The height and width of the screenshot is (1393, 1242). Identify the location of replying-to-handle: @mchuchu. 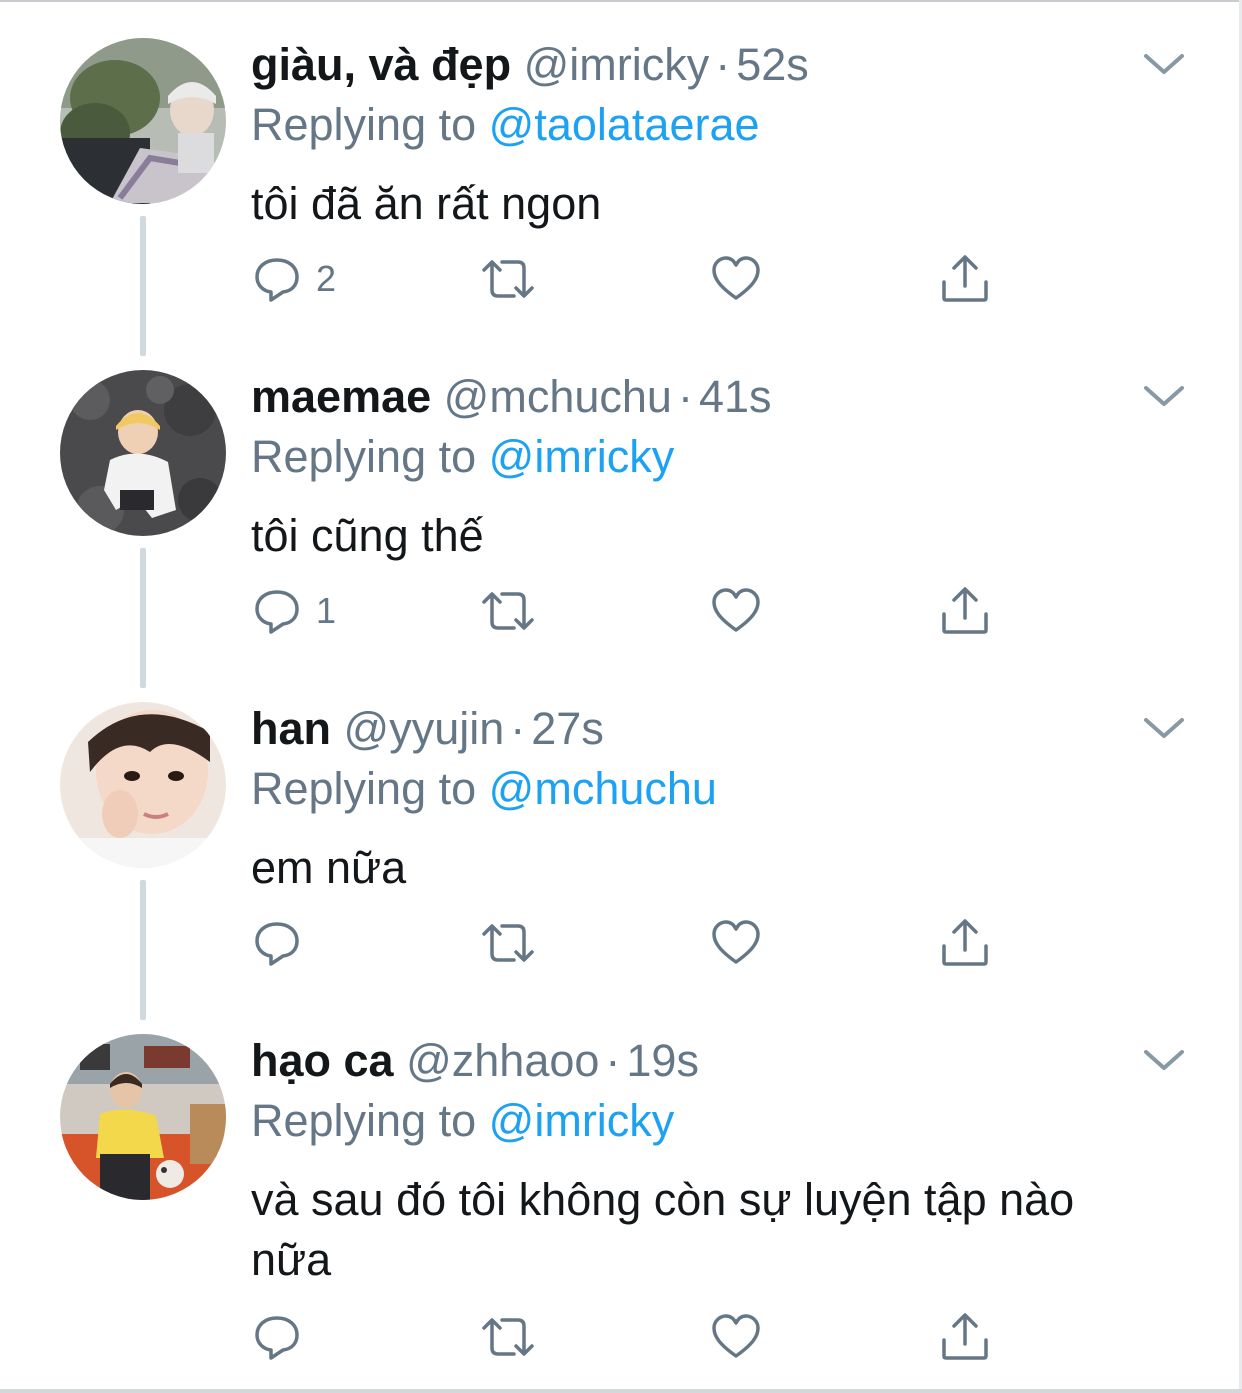
(603, 788).